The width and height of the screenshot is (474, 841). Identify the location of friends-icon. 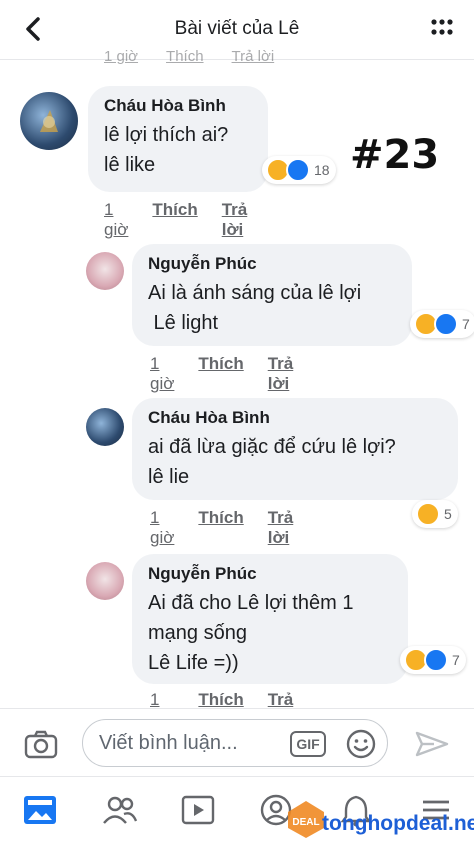
(120, 810).